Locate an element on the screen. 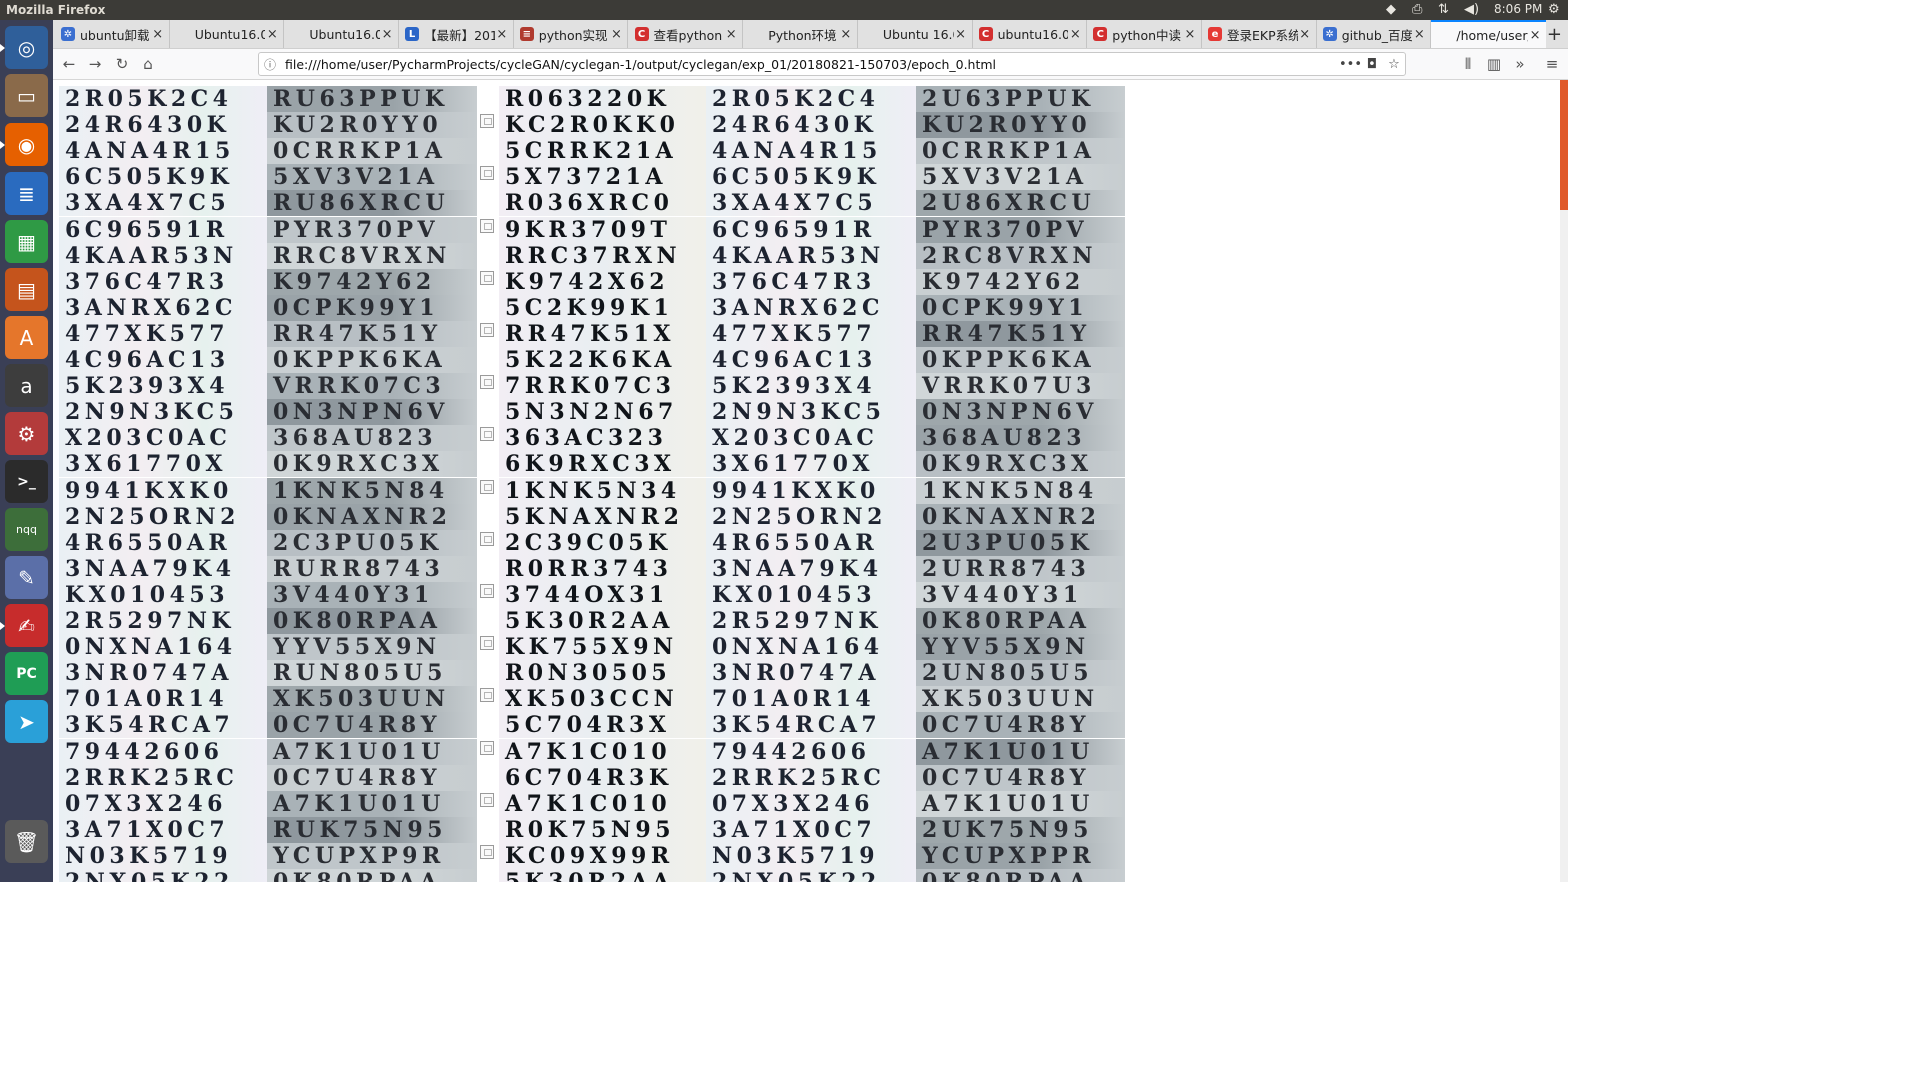 Image resolution: width=1920 pixels, height=1080 pixels. info-icon: ⓘ is located at coordinates (270, 64).